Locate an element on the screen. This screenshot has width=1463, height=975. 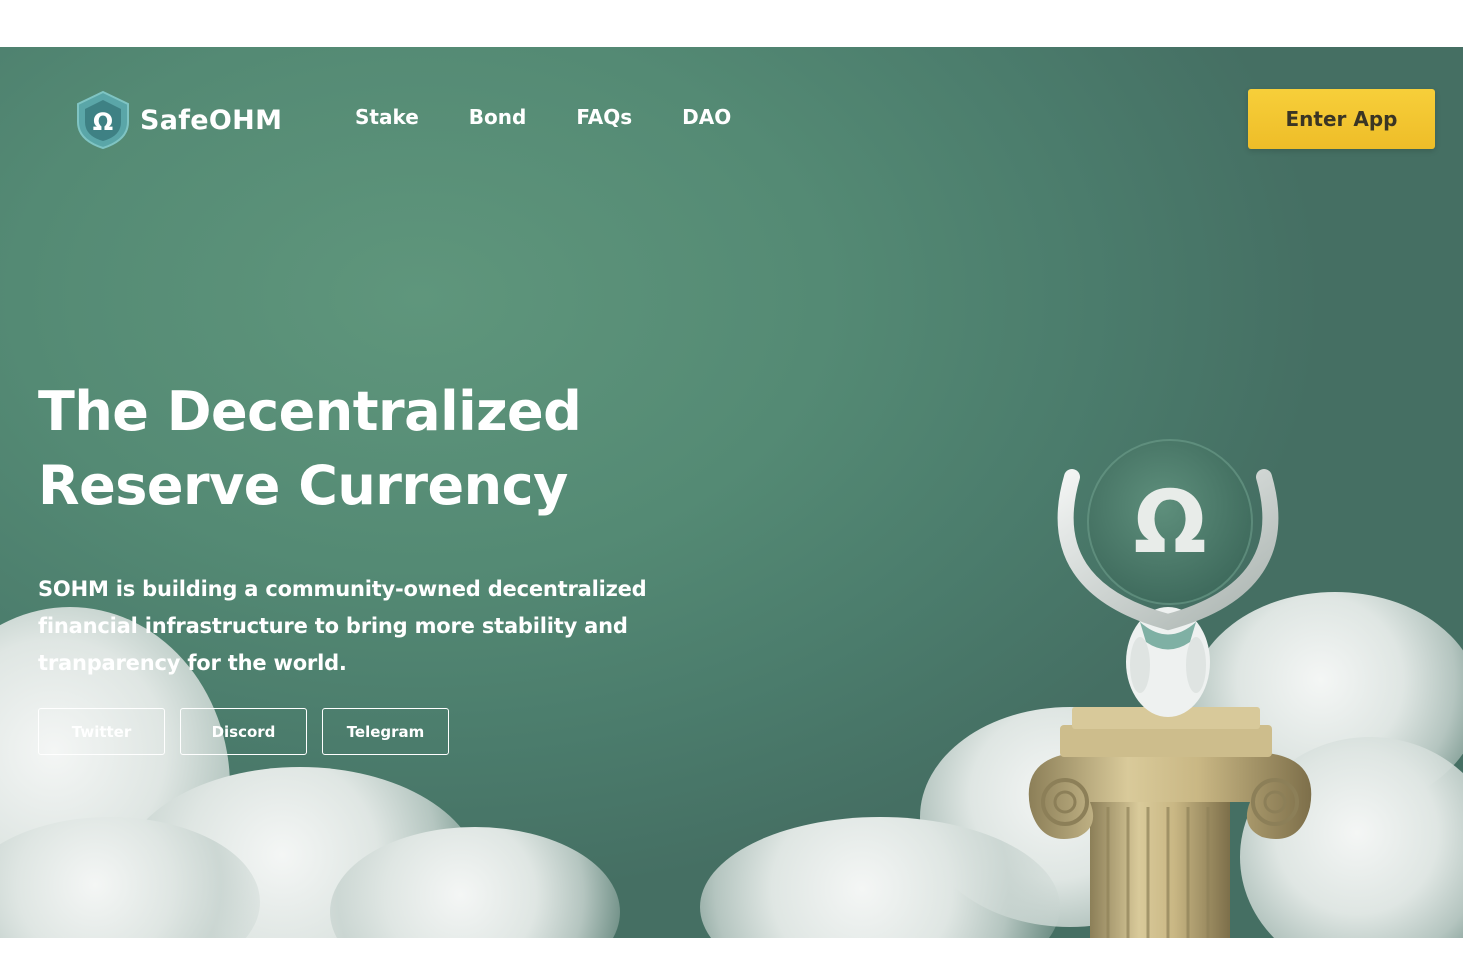
logo-omega-glyph: Ω is located at coordinates (103, 122).